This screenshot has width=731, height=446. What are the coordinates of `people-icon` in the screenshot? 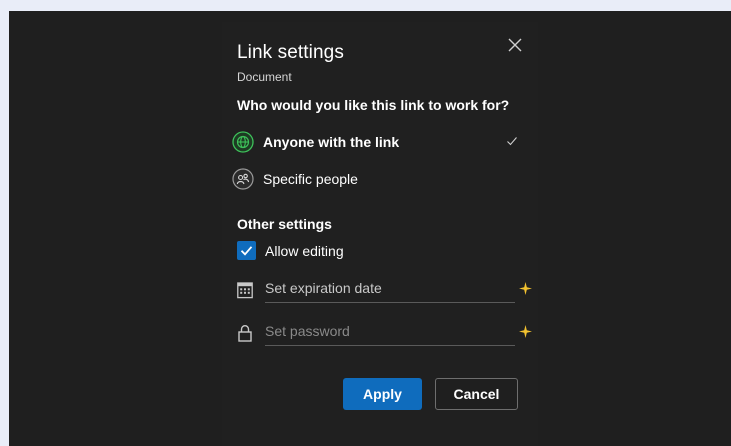 It's located at (243, 179).